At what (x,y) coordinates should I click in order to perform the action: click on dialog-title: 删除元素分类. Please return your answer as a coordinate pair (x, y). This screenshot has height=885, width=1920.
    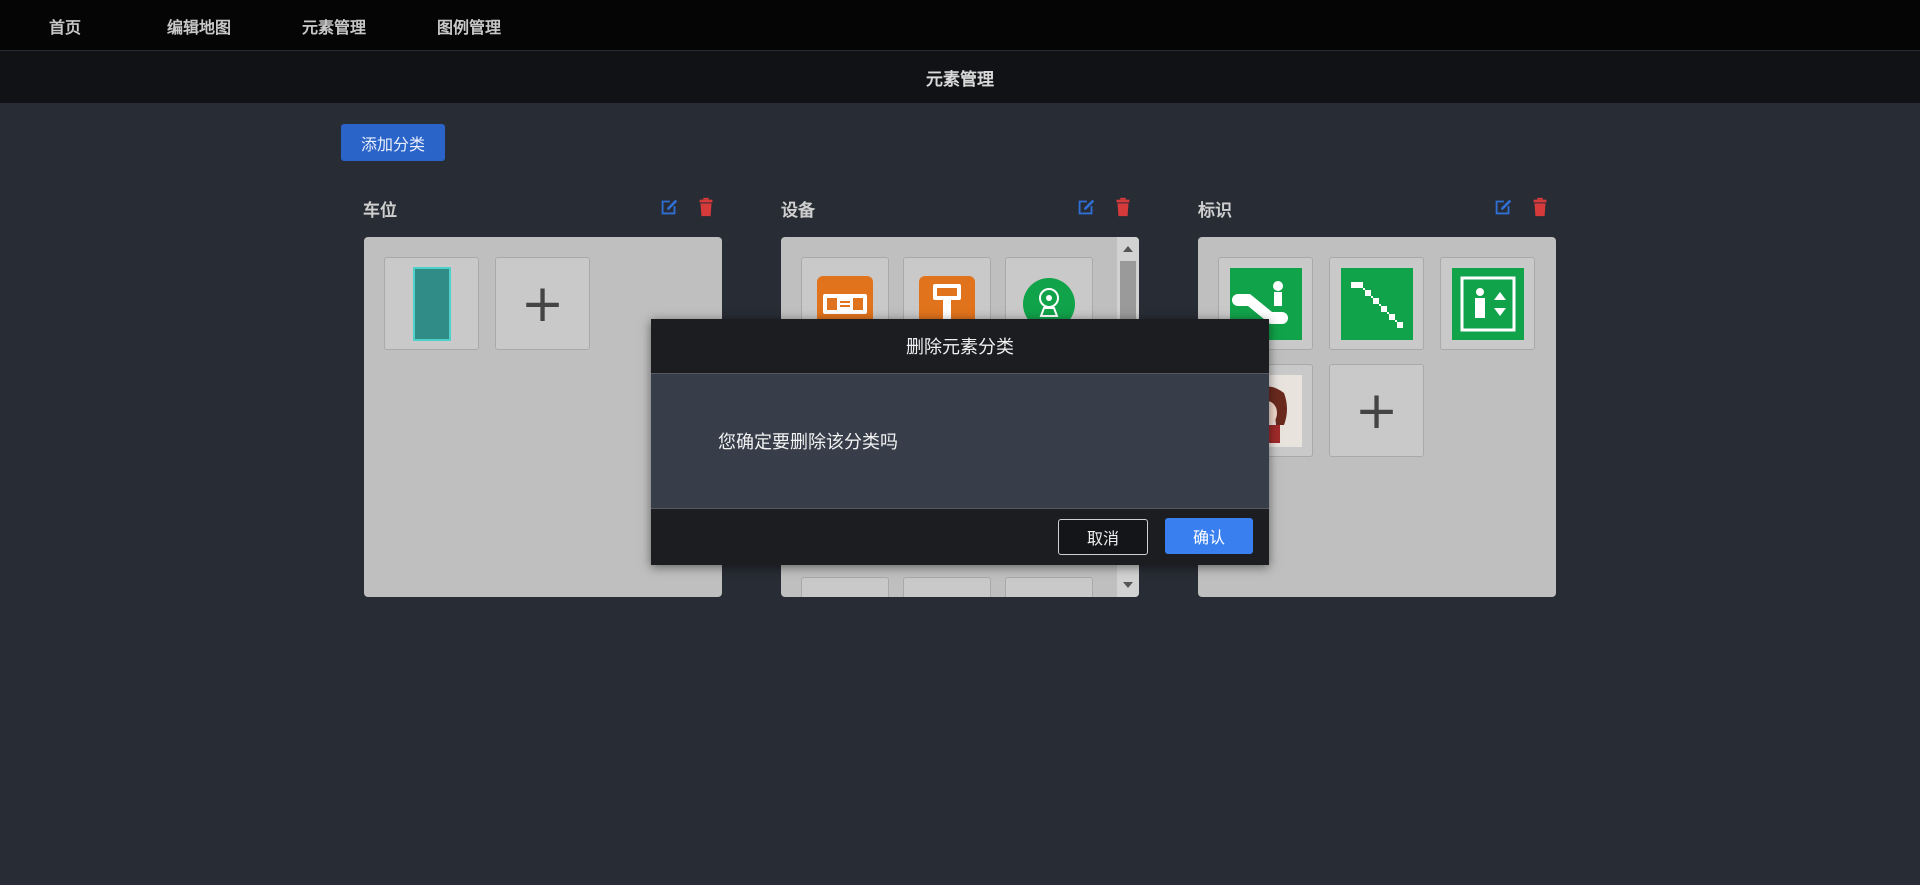
    Looking at the image, I should click on (960, 346).